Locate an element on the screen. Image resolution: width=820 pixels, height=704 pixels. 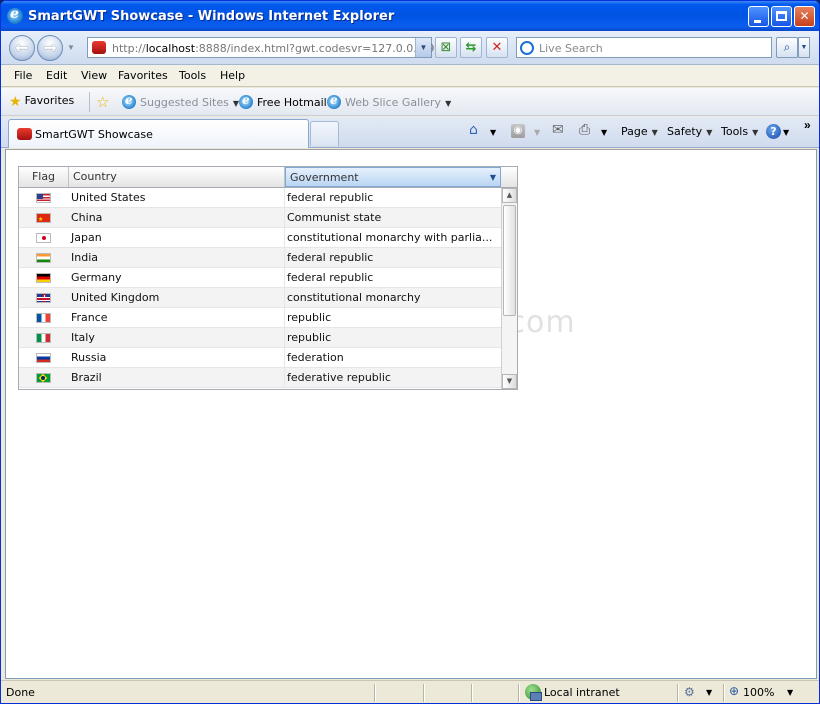
maximize-button is located at coordinates (781, 16).